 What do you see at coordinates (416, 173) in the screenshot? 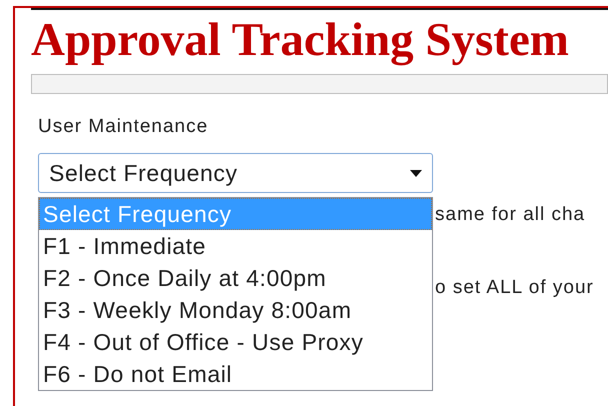
I see `caret-icon` at bounding box center [416, 173].